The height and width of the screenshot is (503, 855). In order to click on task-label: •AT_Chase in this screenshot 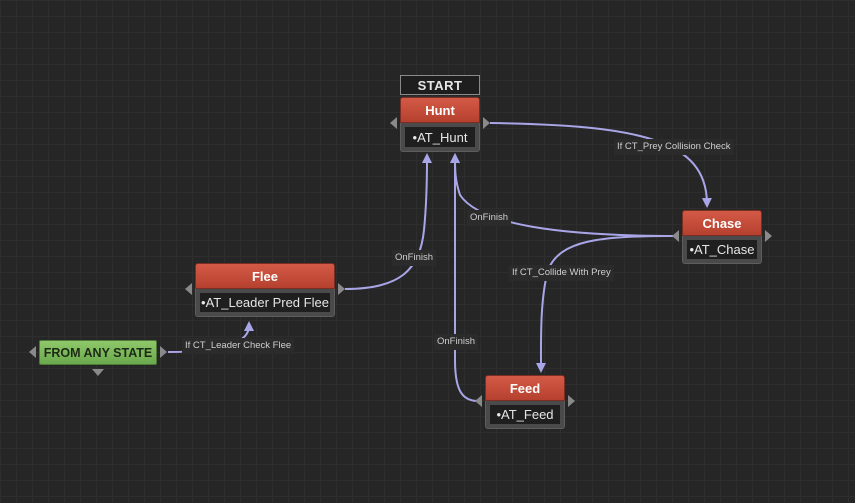, I will do `click(722, 249)`.